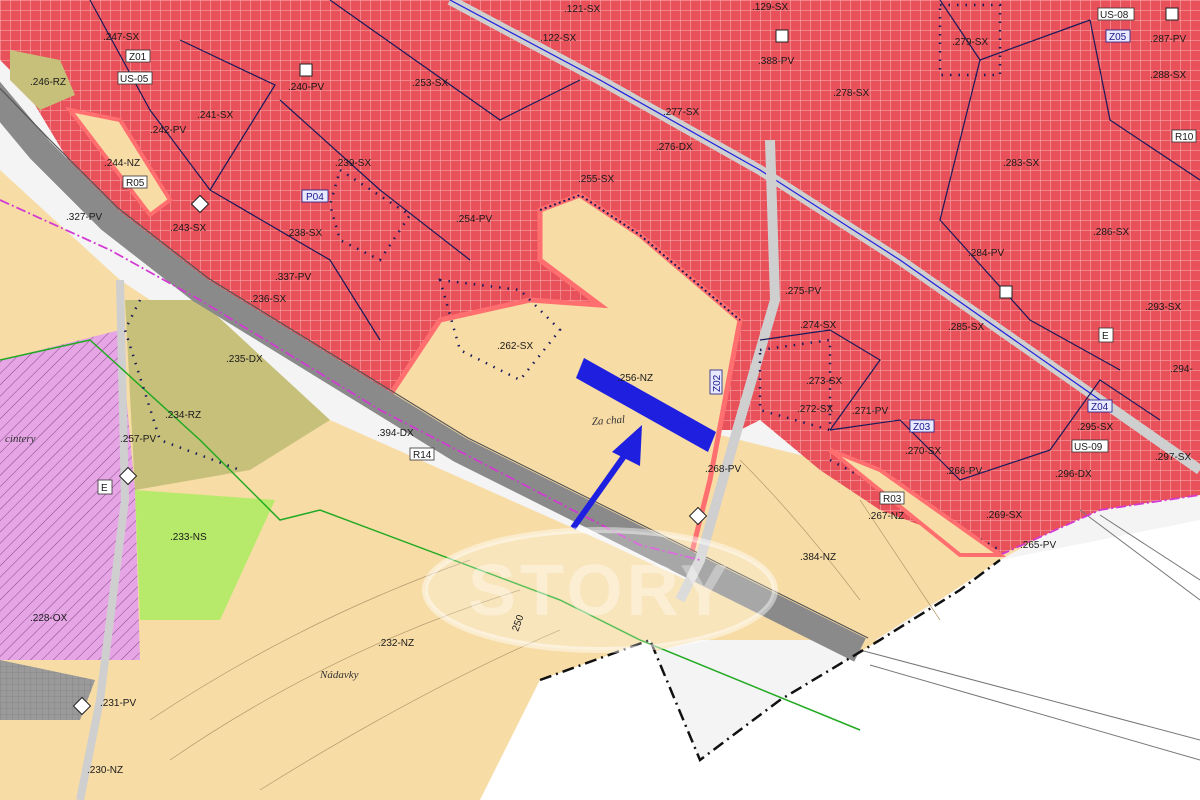 The image size is (1200, 800). I want to click on tag-z03: Z03, so click(922, 427).